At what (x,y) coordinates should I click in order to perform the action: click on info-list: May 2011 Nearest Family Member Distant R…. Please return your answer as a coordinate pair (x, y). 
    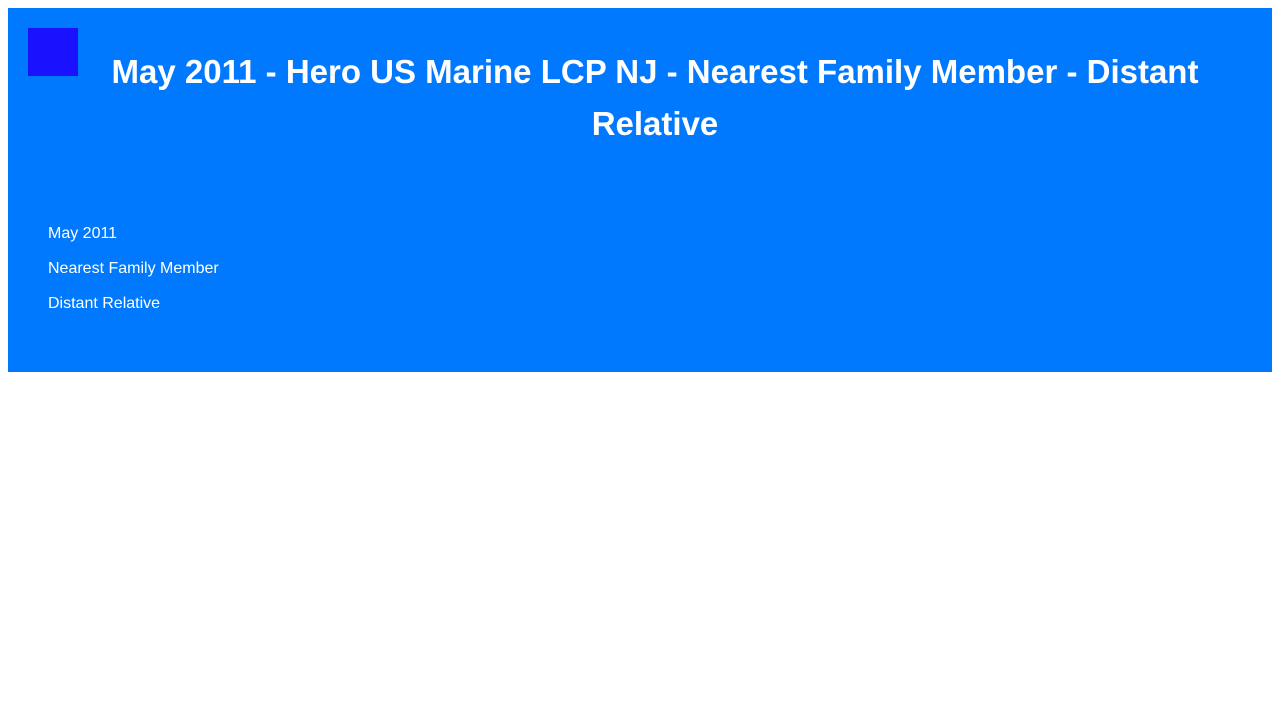
    Looking at the image, I should click on (133, 276).